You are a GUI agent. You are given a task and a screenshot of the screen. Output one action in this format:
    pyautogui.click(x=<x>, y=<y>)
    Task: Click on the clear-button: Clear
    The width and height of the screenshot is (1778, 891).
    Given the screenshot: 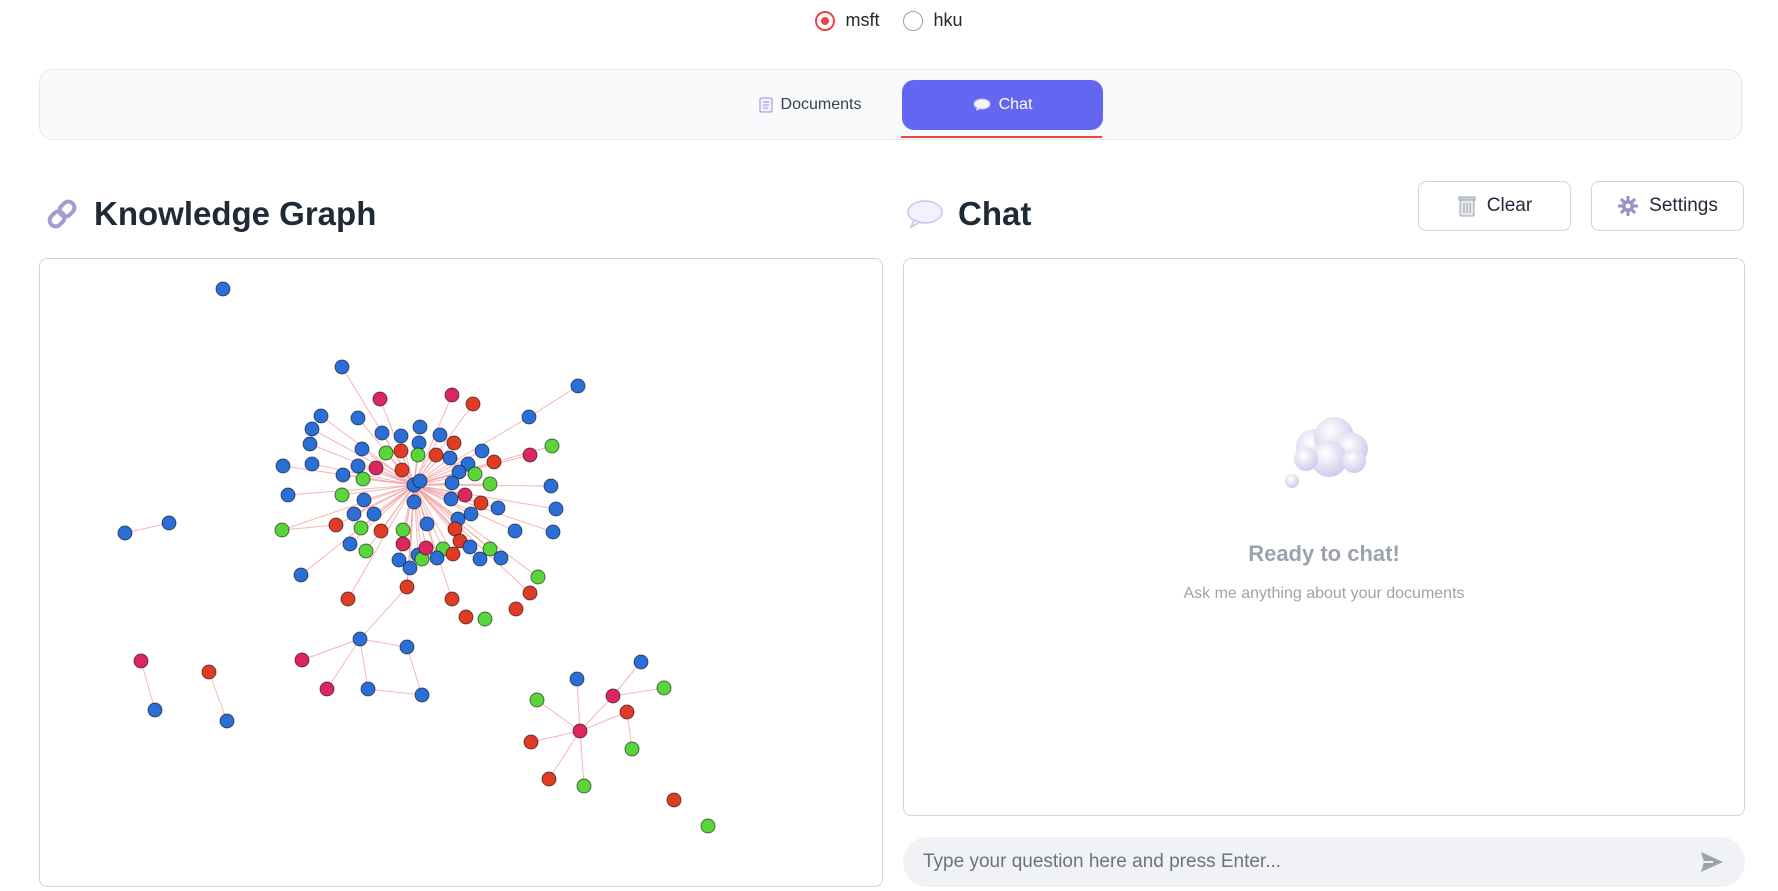 What is the action you would take?
    pyautogui.click(x=1494, y=206)
    